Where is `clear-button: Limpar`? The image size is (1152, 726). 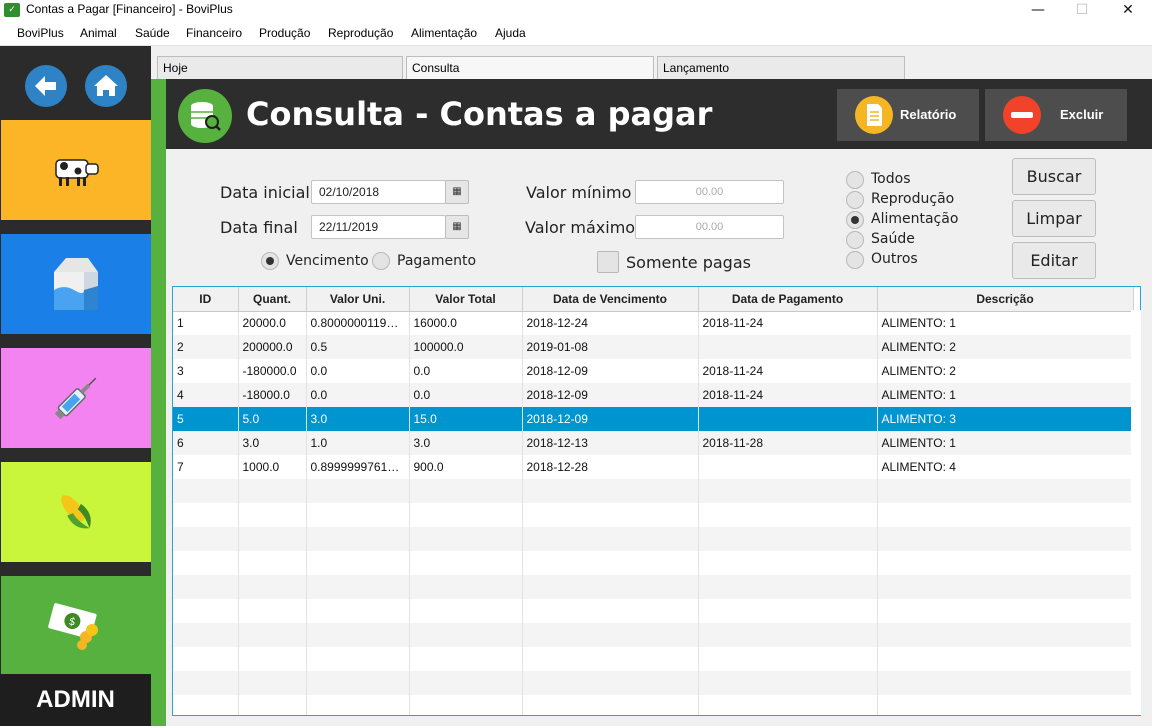 clear-button: Limpar is located at coordinates (1054, 218).